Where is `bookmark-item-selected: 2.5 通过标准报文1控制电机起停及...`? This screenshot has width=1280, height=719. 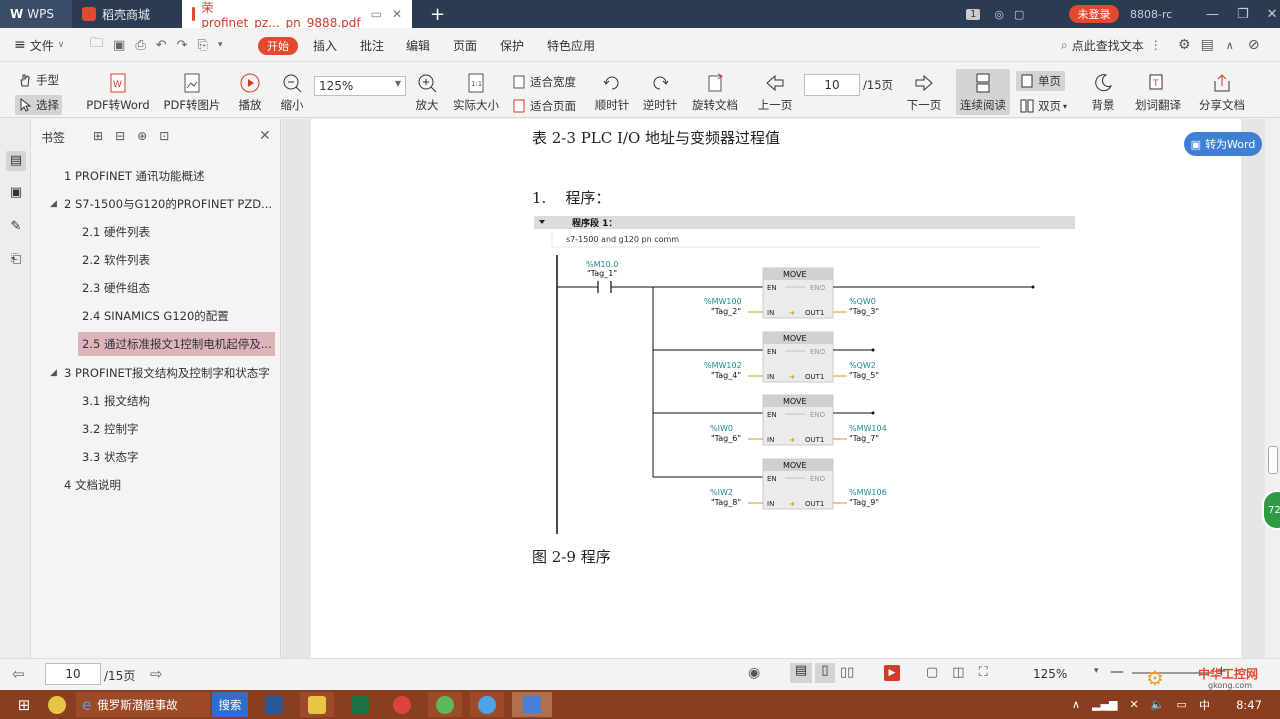 bookmark-item-selected: 2.5 通过标准报文1控制电机起停及... is located at coordinates (176, 344).